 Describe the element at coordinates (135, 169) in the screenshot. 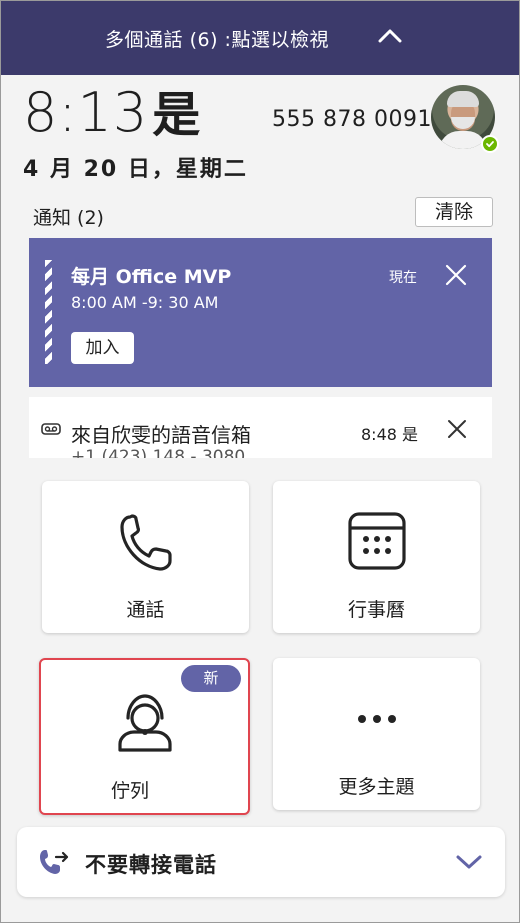

I see `date-label: 4 月 20 日，星期二` at that location.